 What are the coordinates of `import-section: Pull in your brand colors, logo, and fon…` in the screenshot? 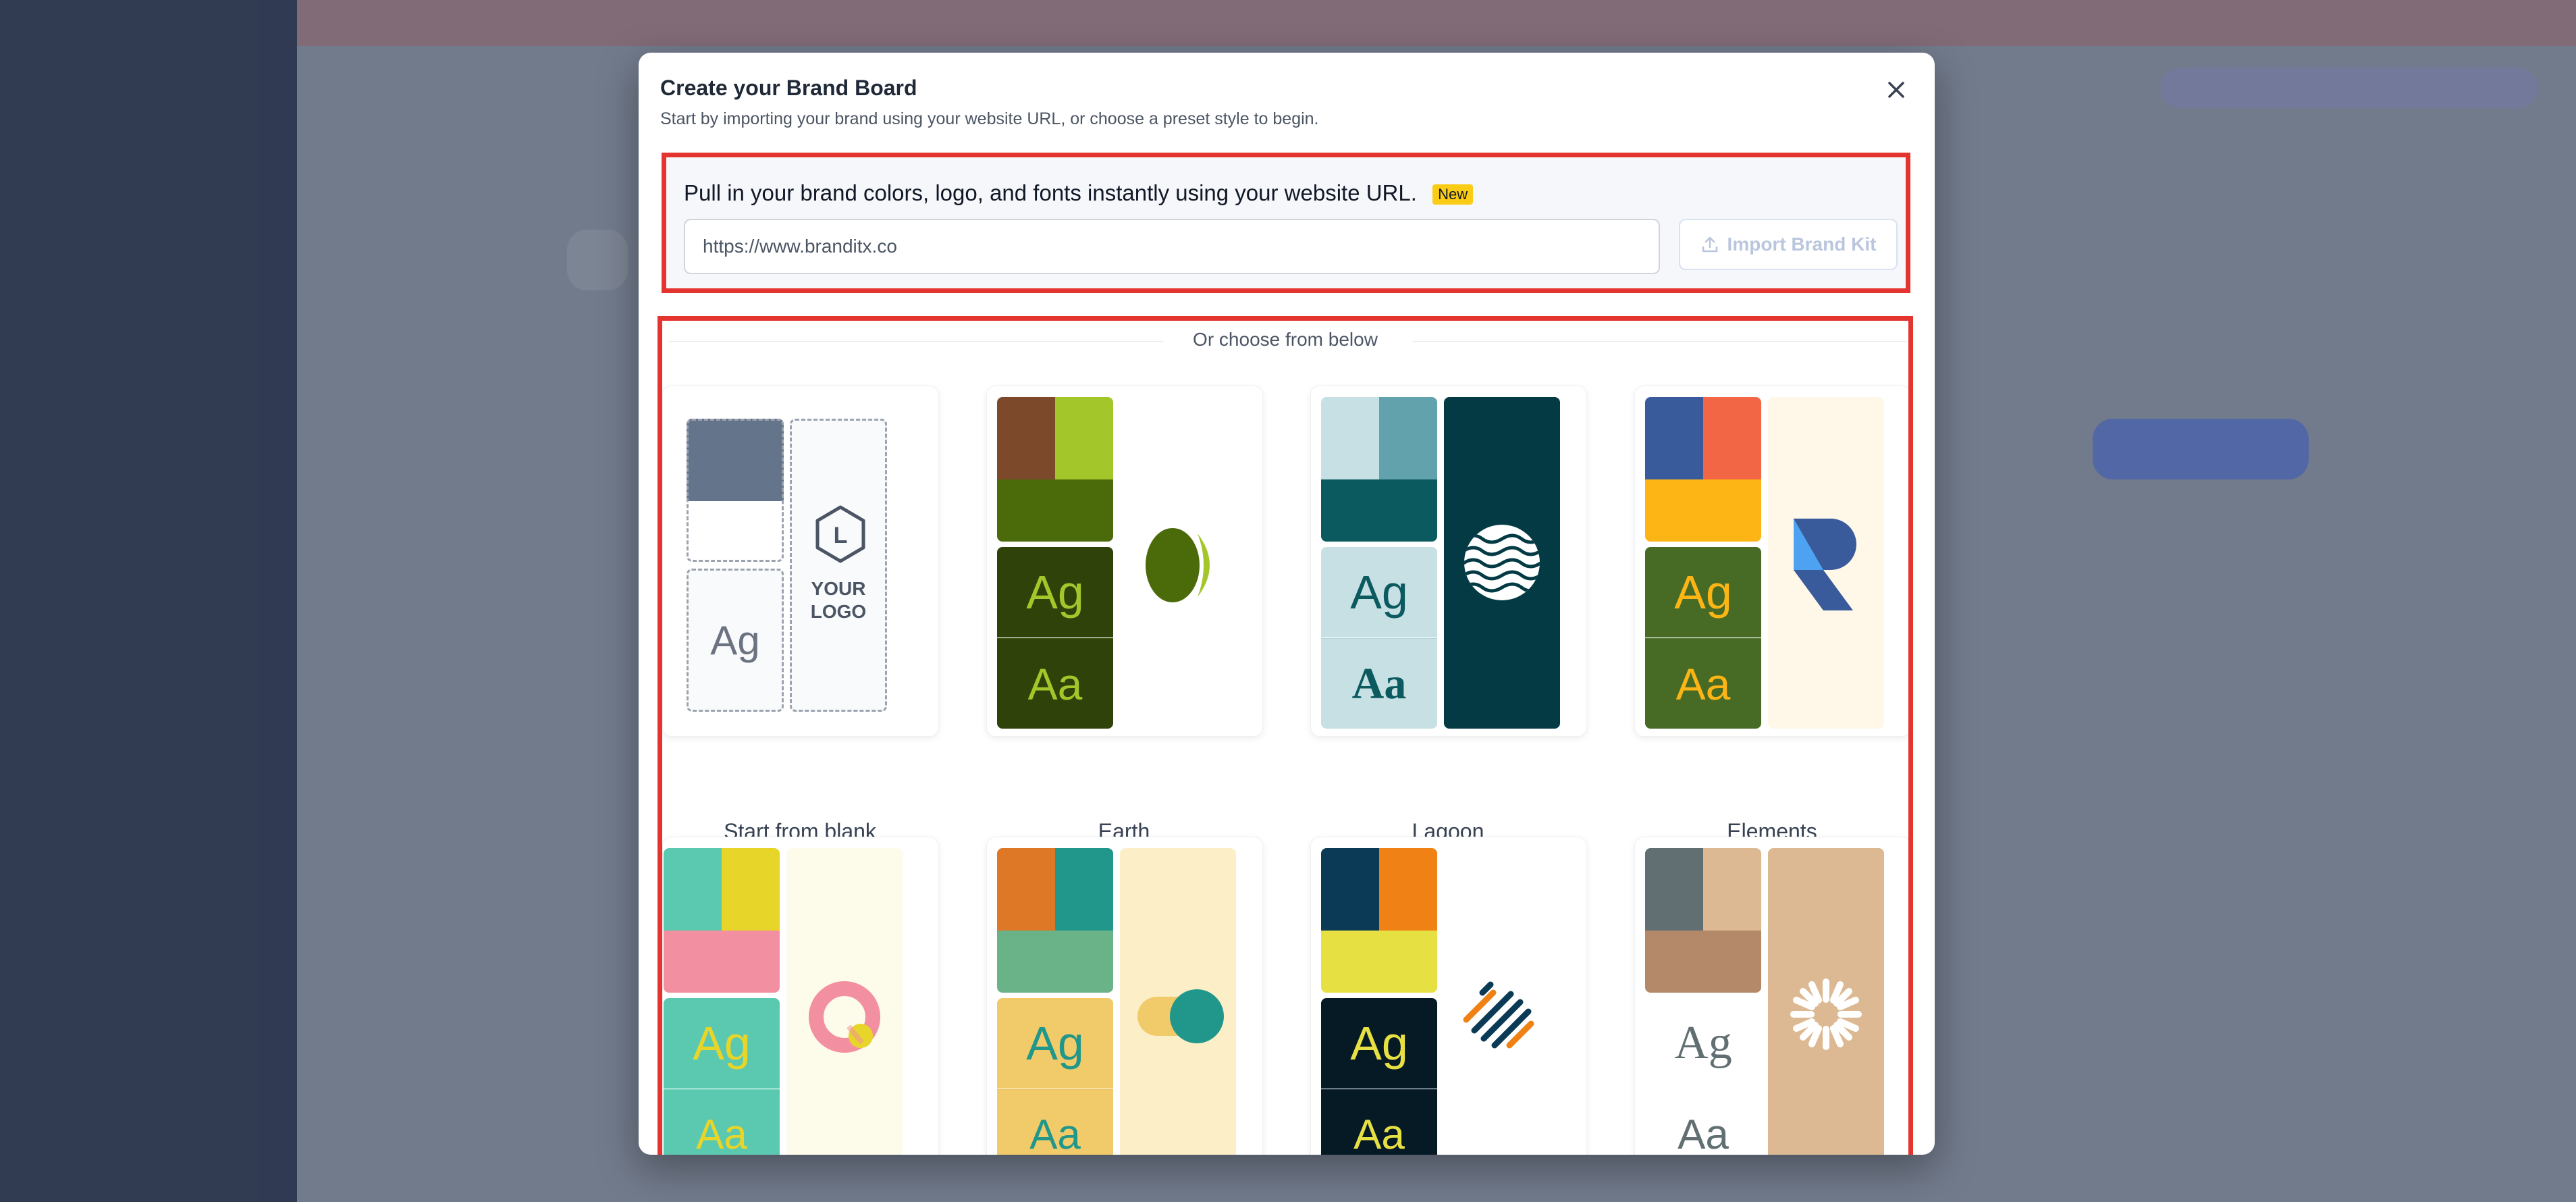 It's located at (1286, 223).